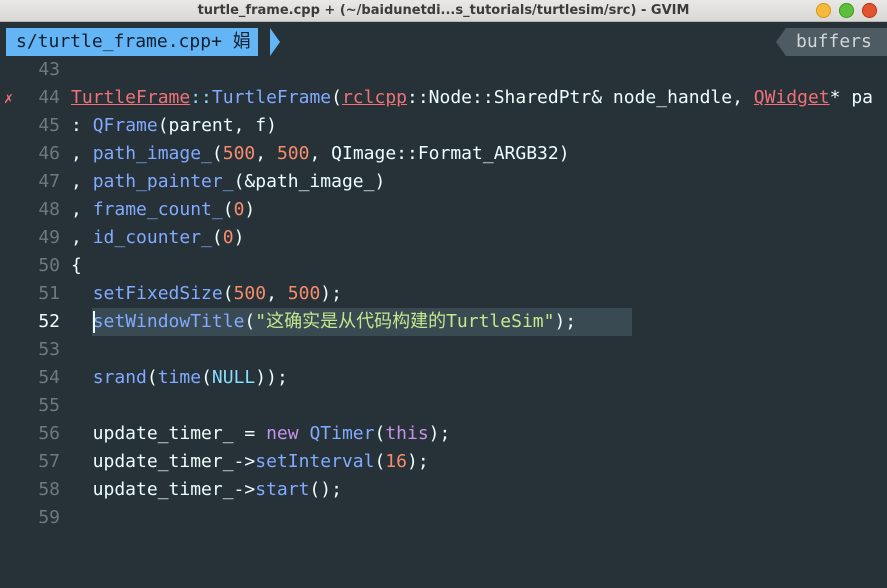 The width and height of the screenshot is (887, 588). Describe the element at coordinates (781, 42) in the screenshot. I see `buffers-separator-arrow` at that location.